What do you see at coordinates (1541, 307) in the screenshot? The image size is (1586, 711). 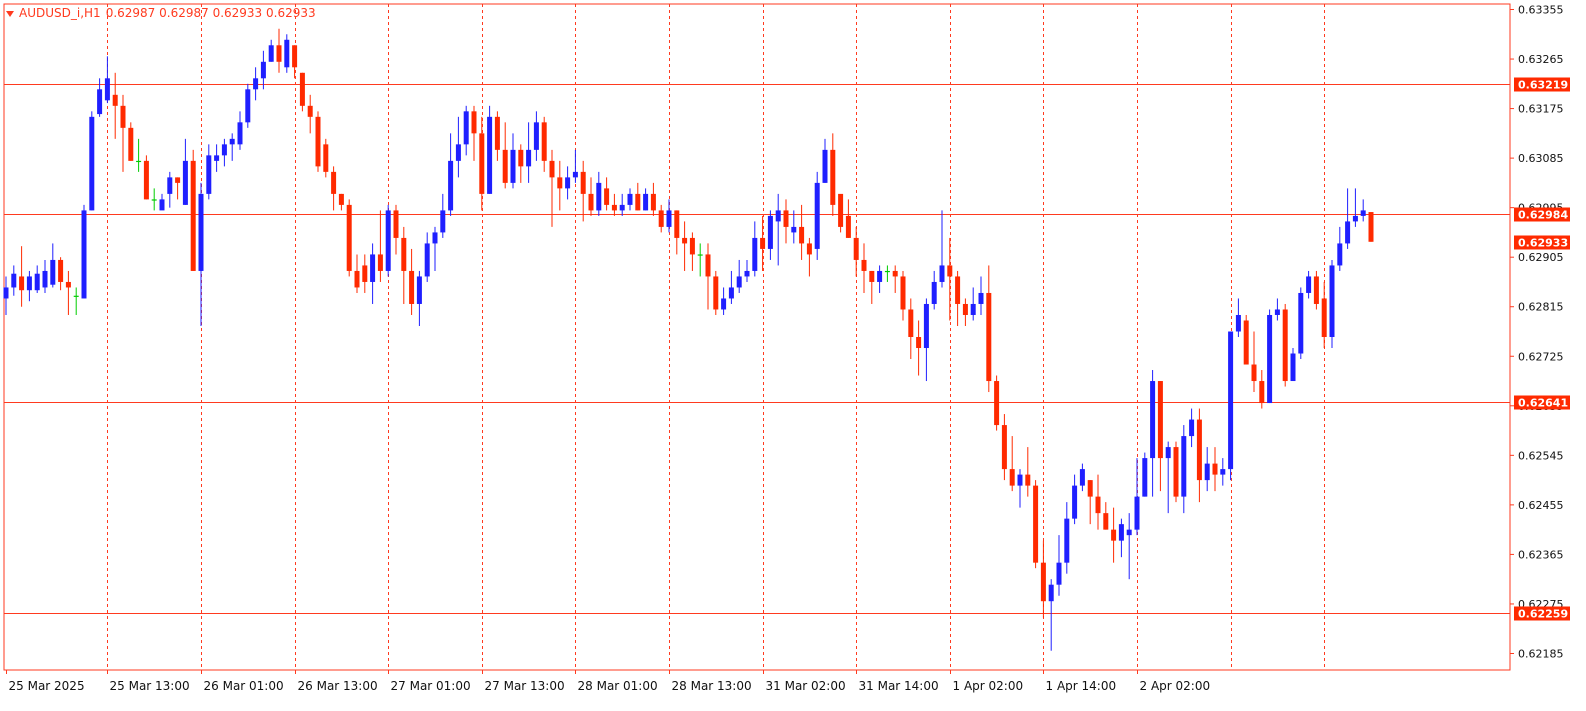 I see `price-tick-label: 0.62815` at bounding box center [1541, 307].